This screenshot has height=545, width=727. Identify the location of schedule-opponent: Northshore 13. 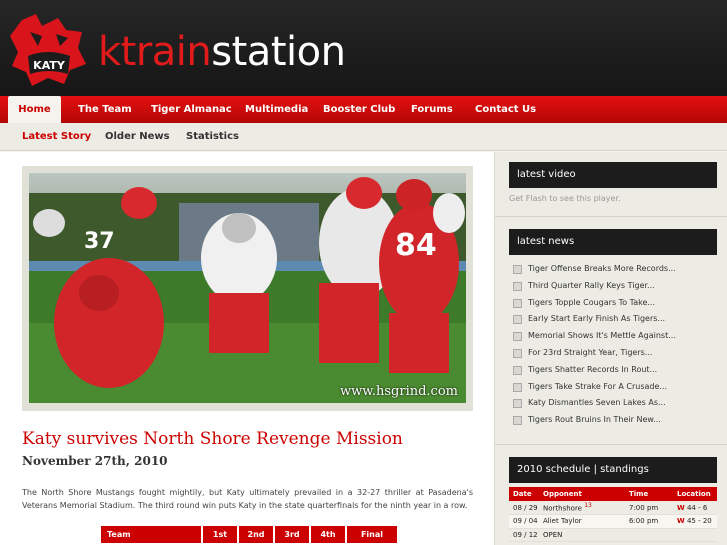
(582, 508).